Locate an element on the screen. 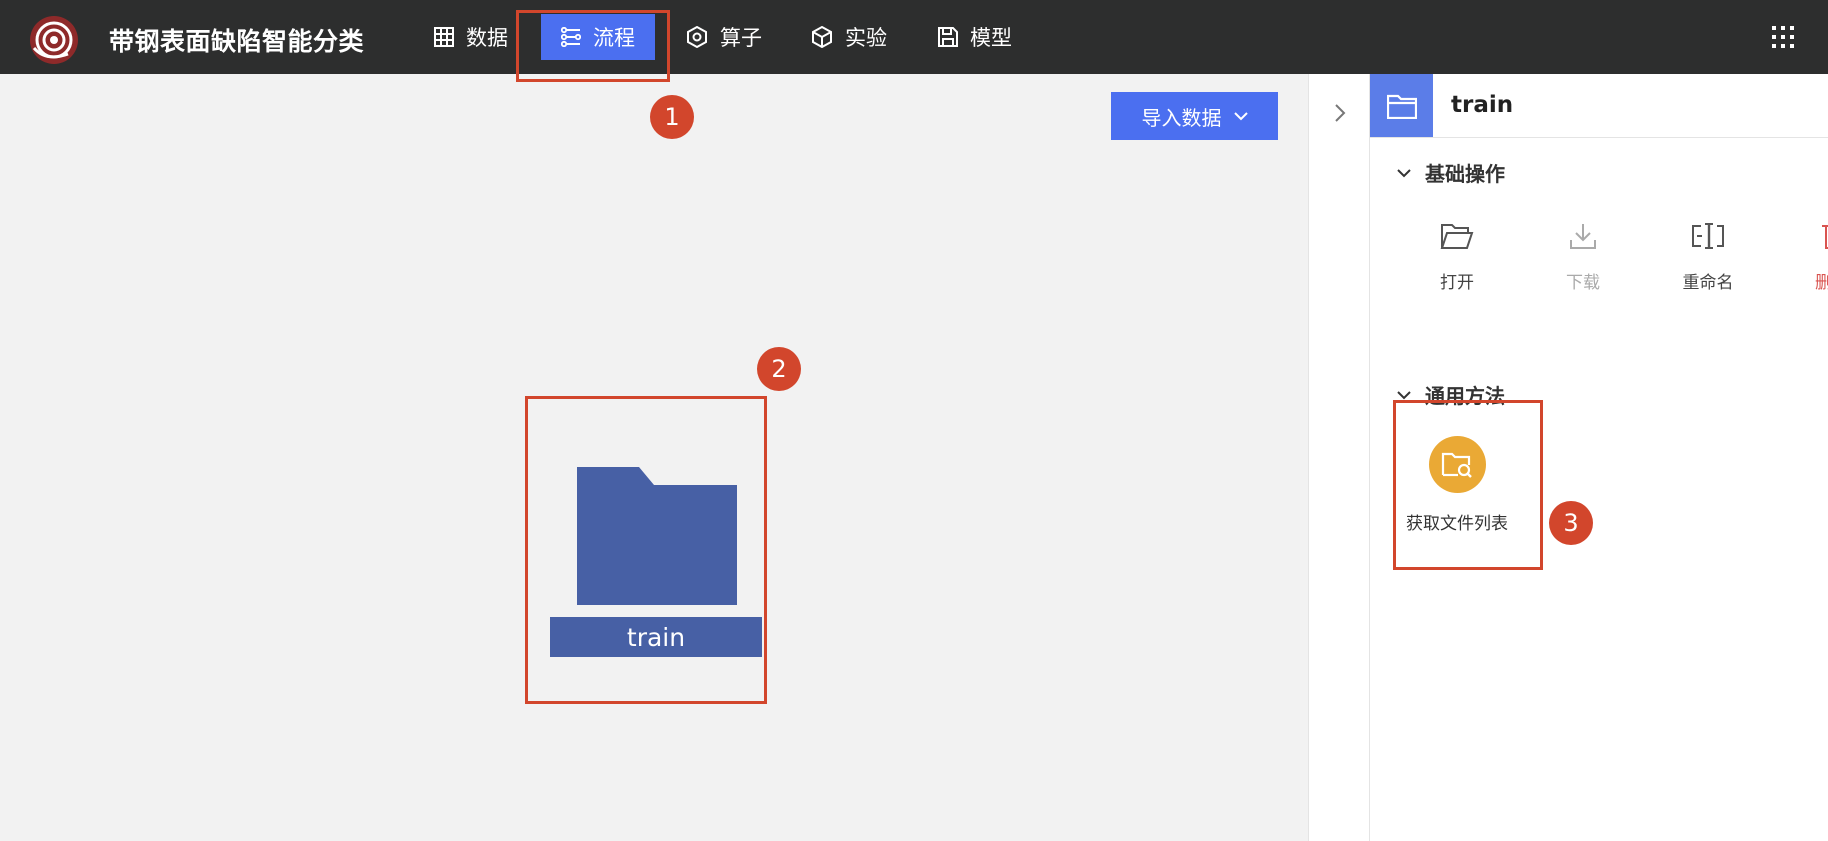 The image size is (1828, 841). table-icon is located at coordinates (444, 37).